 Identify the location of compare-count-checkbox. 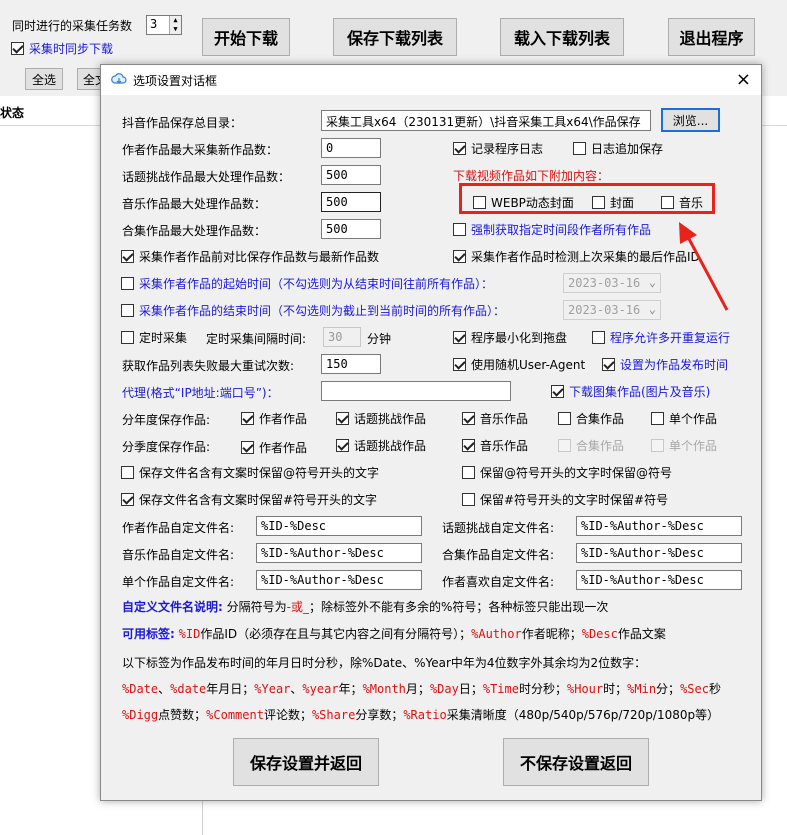
(127, 256).